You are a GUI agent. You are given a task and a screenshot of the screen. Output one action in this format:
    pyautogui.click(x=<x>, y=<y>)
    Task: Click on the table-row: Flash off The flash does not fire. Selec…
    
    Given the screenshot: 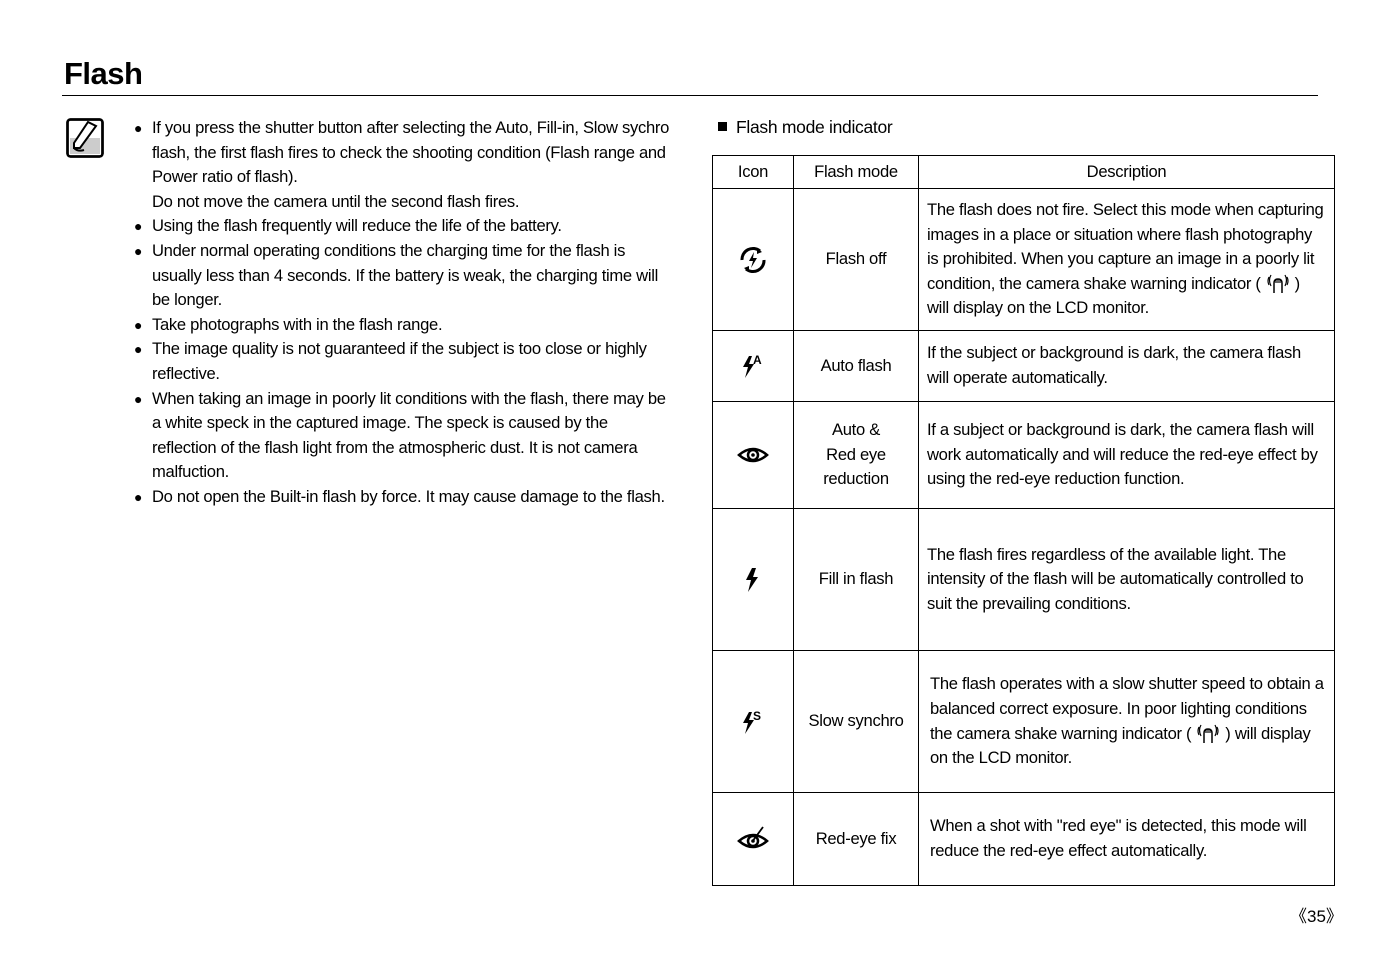 What is the action you would take?
    pyautogui.click(x=1023, y=259)
    